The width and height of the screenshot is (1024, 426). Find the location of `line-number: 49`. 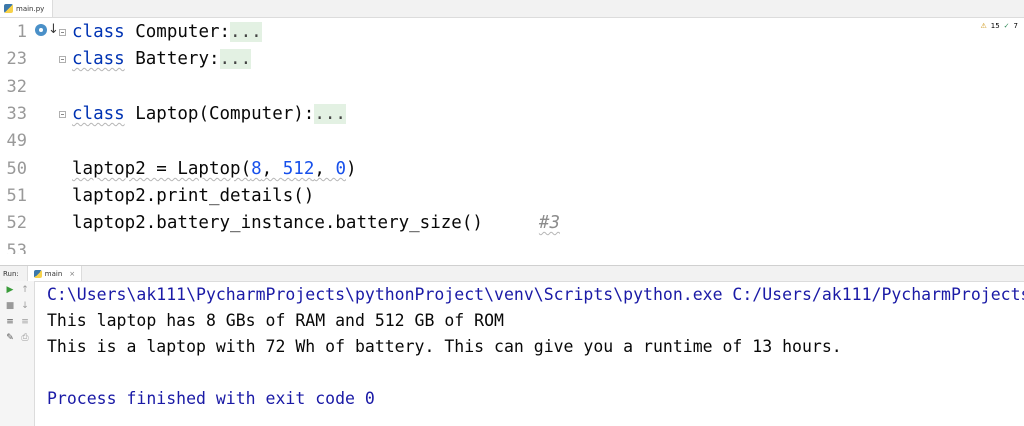

line-number: 49 is located at coordinates (16, 141).